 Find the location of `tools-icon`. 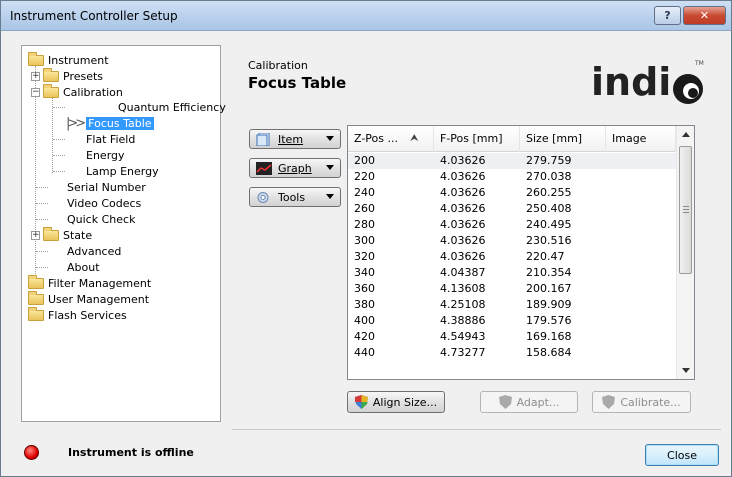

tools-icon is located at coordinates (263, 197).